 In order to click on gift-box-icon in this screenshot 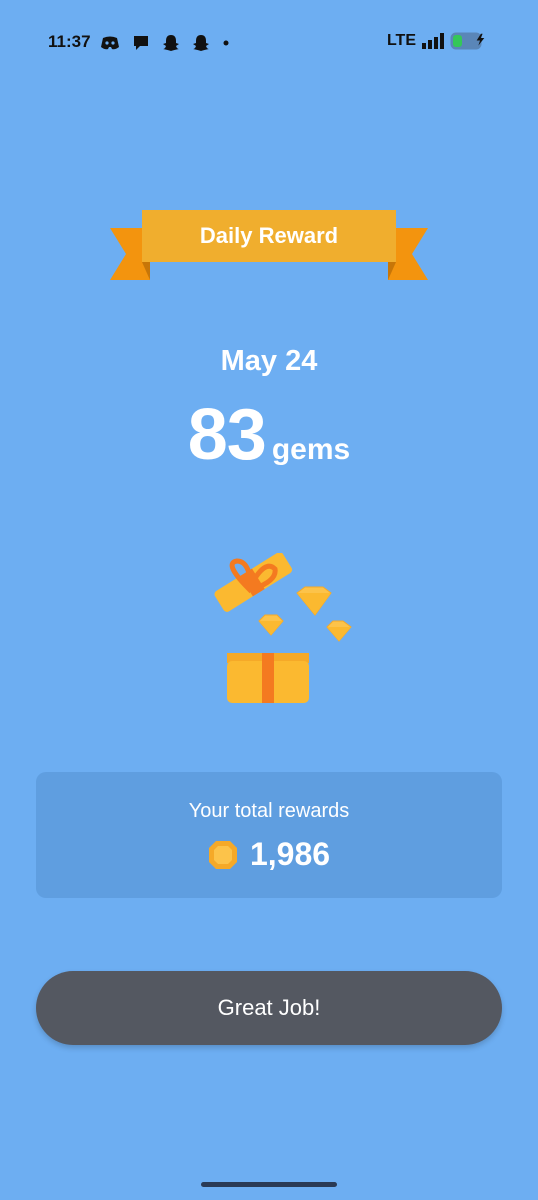, I will do `click(283, 628)`.